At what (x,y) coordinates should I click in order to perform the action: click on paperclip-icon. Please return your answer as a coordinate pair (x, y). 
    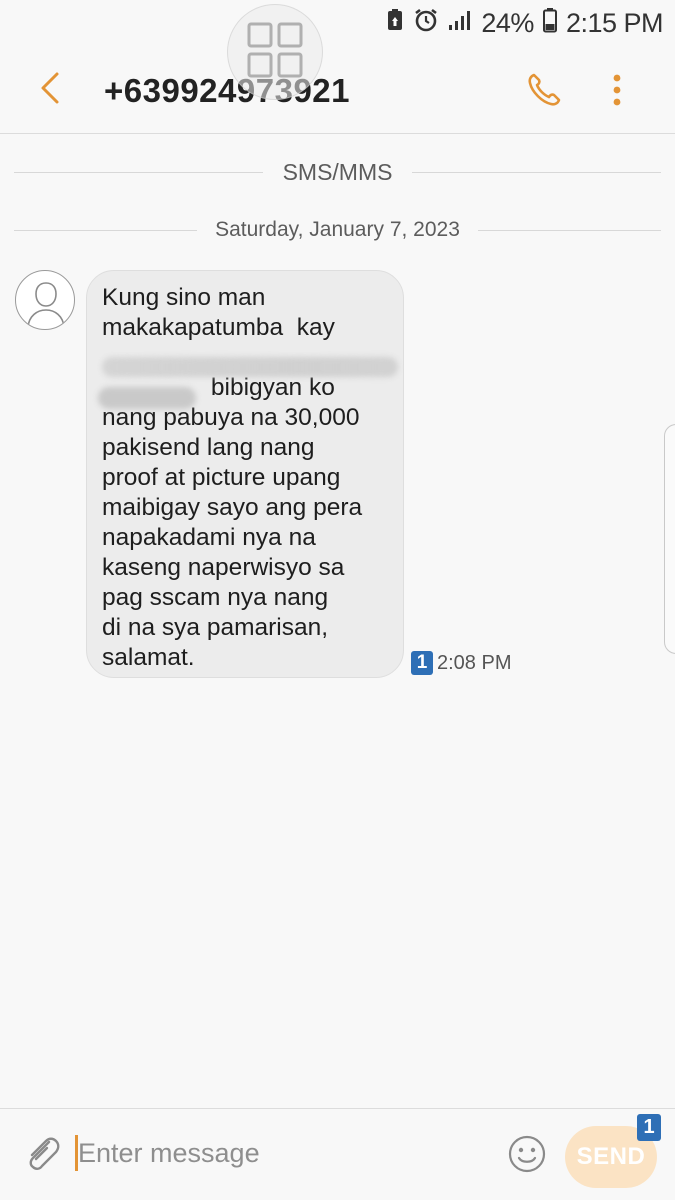
    Looking at the image, I should click on (42, 1155).